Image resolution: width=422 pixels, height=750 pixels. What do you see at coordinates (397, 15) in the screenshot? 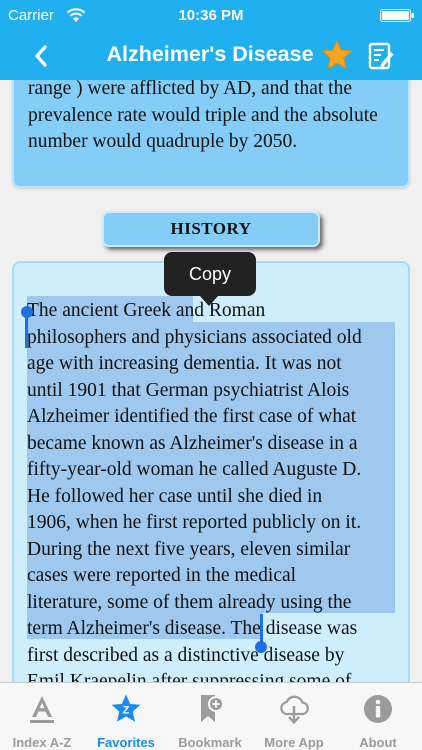
I see `battery-icon` at bounding box center [397, 15].